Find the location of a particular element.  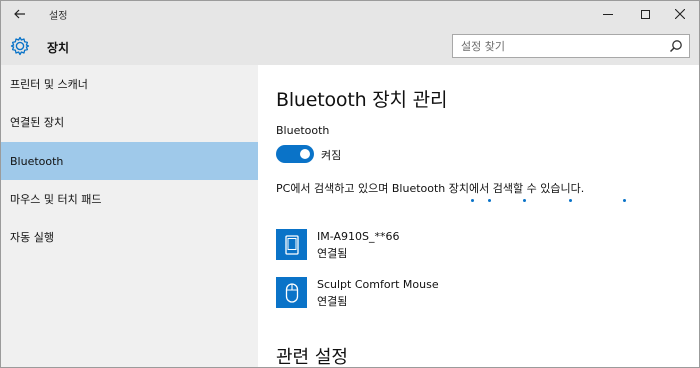

minimize-button is located at coordinates (608, 14).